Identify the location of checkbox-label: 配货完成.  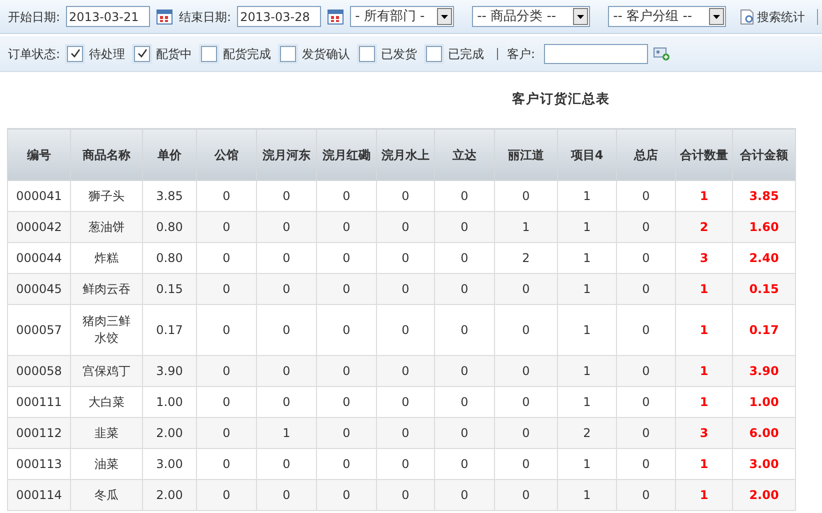
(247, 53).